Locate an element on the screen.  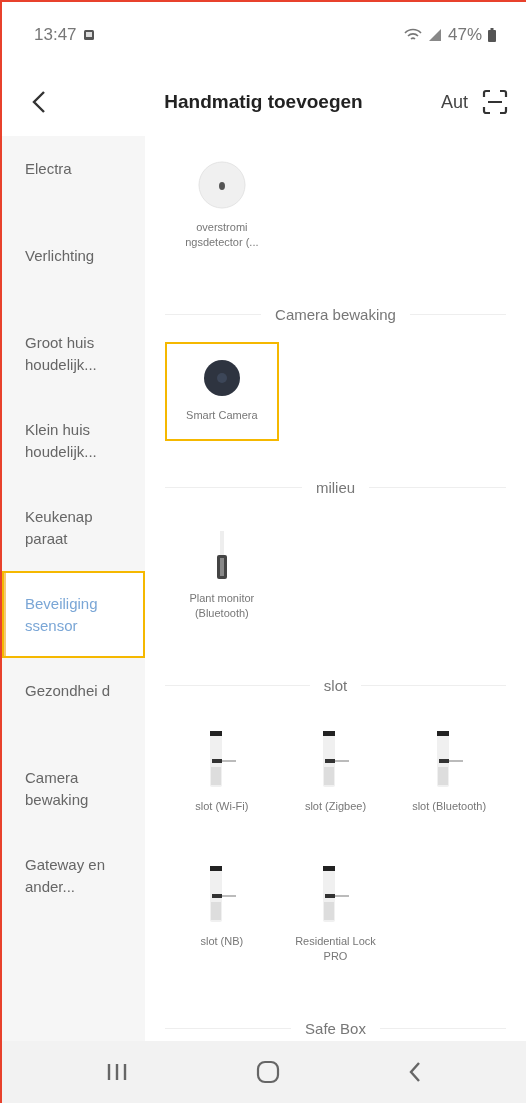
signal-icon is located at coordinates (434, 35).